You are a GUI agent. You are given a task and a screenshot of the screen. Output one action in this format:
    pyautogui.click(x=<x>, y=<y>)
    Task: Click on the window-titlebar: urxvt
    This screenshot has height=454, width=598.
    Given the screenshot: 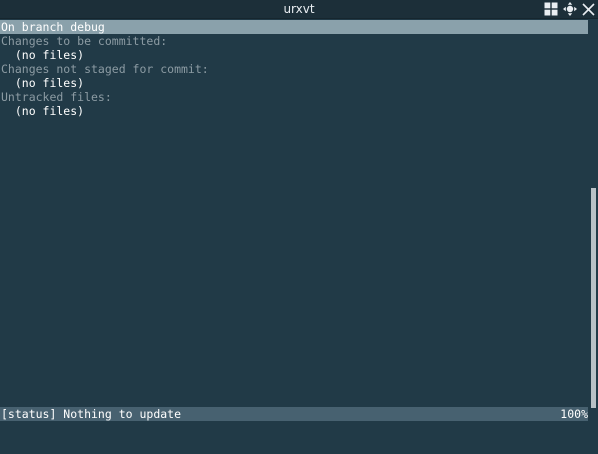 What is the action you would take?
    pyautogui.click(x=299, y=9)
    